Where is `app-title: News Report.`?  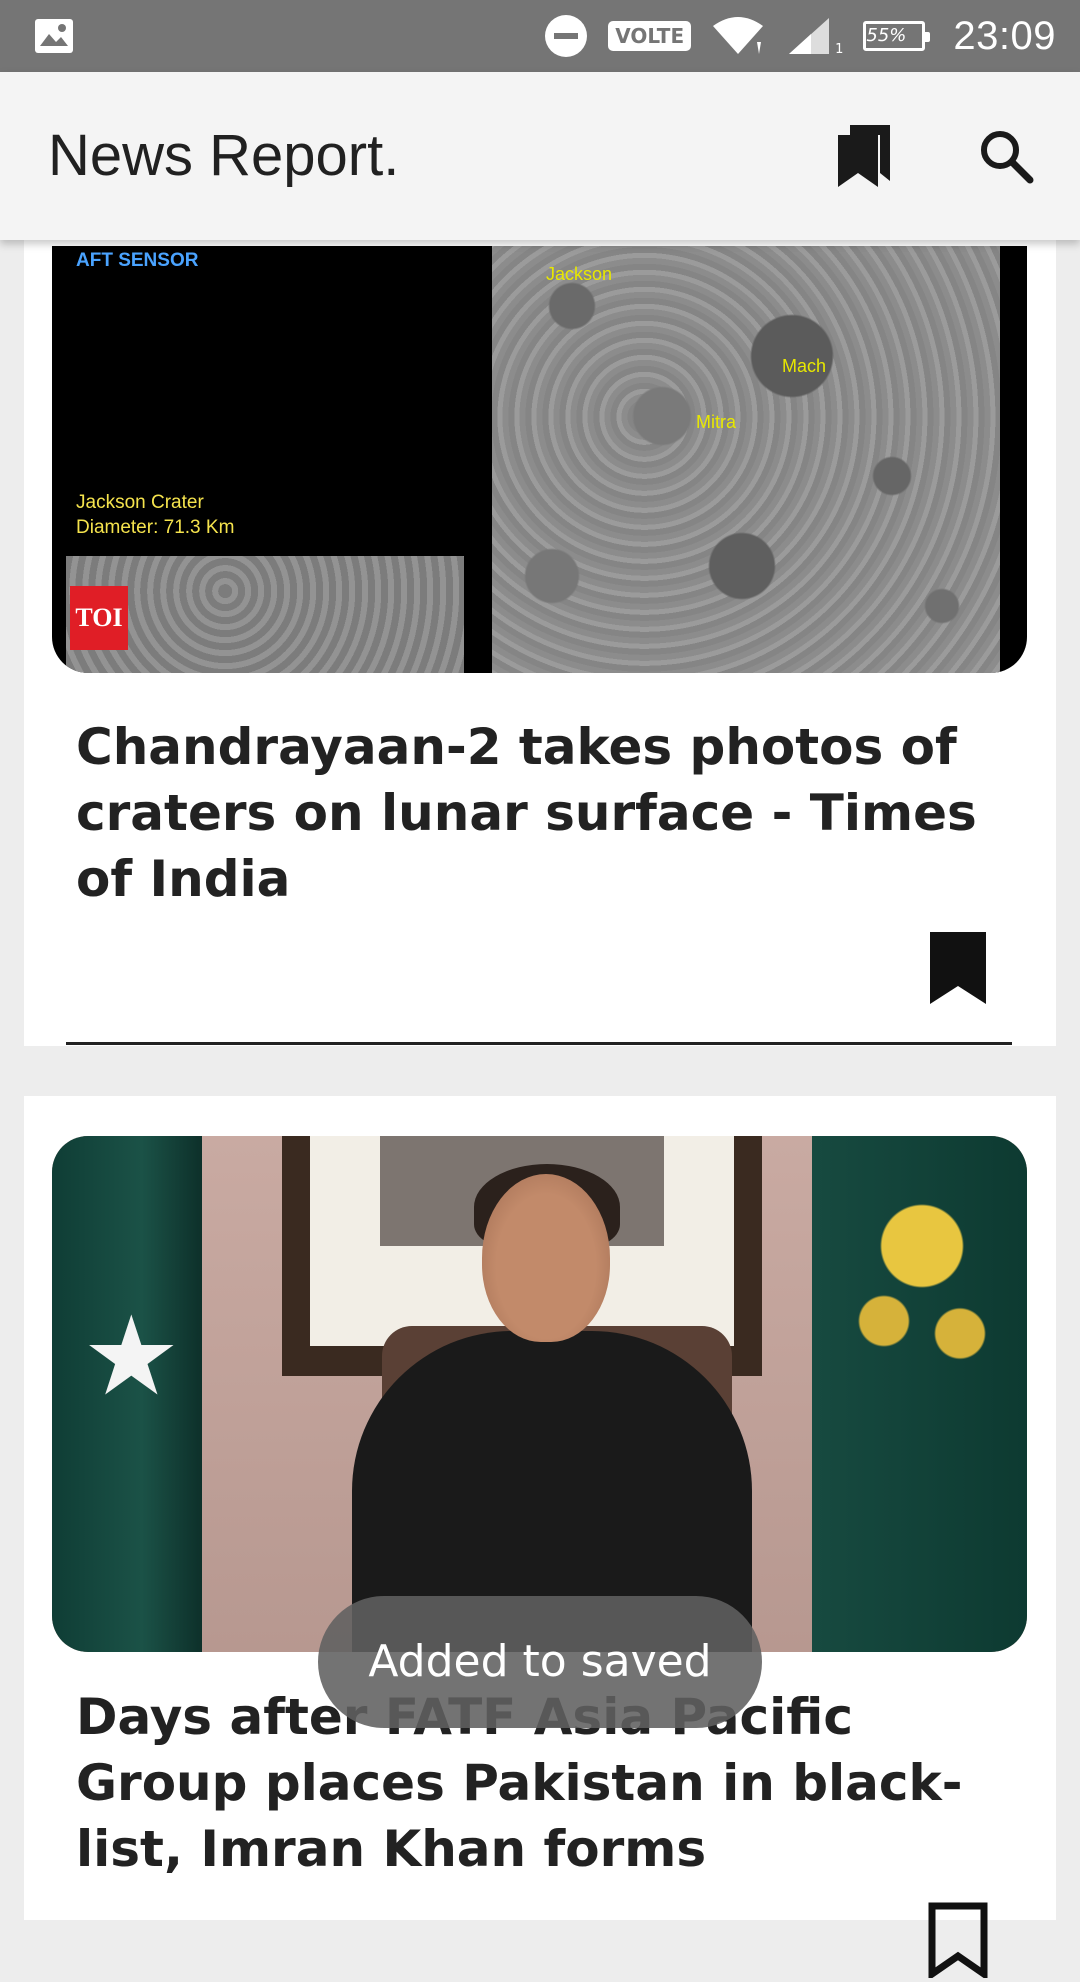
app-title: News Report. is located at coordinates (224, 155).